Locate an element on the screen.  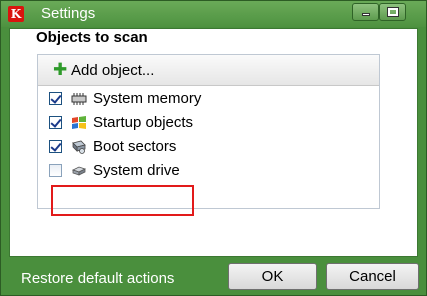
minimize-button is located at coordinates (365, 12).